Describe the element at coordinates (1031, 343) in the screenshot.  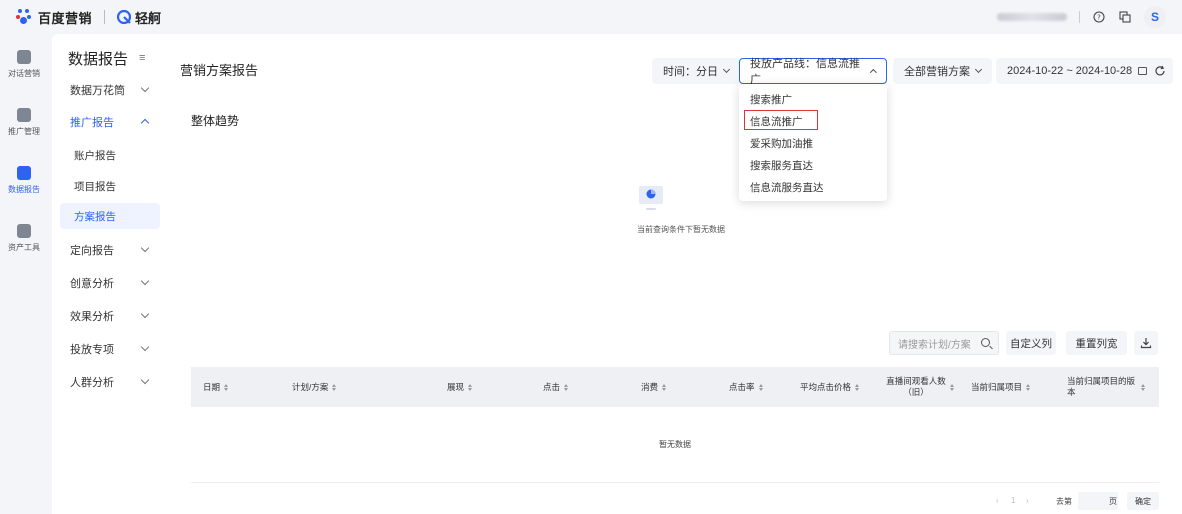
I see `customize-columns-button: 自定义列` at that location.